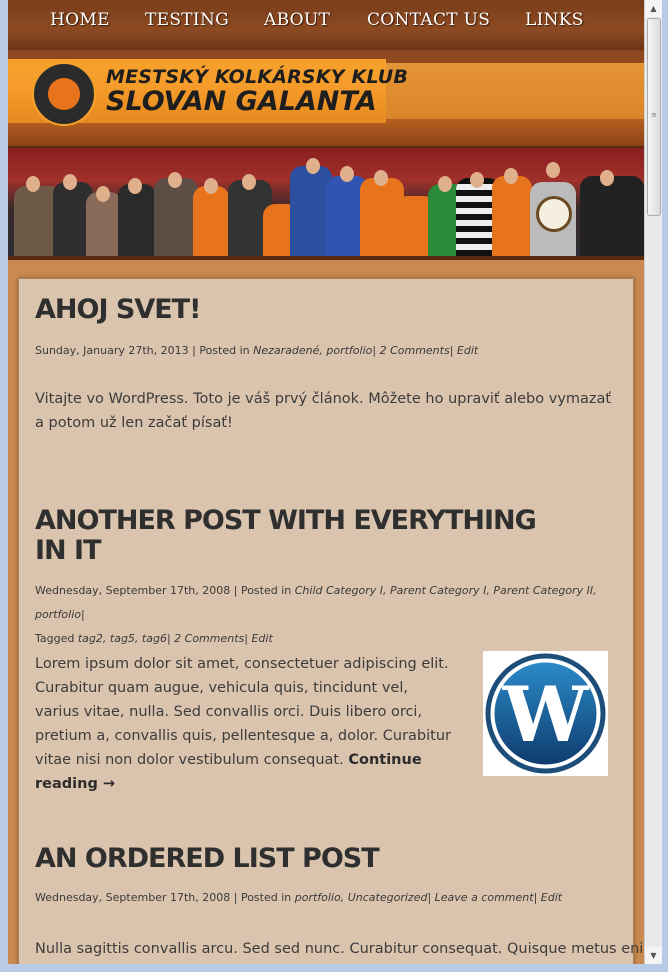 This screenshot has width=668, height=972. What do you see at coordinates (326, 203) in the screenshot?
I see `team-photo` at bounding box center [326, 203].